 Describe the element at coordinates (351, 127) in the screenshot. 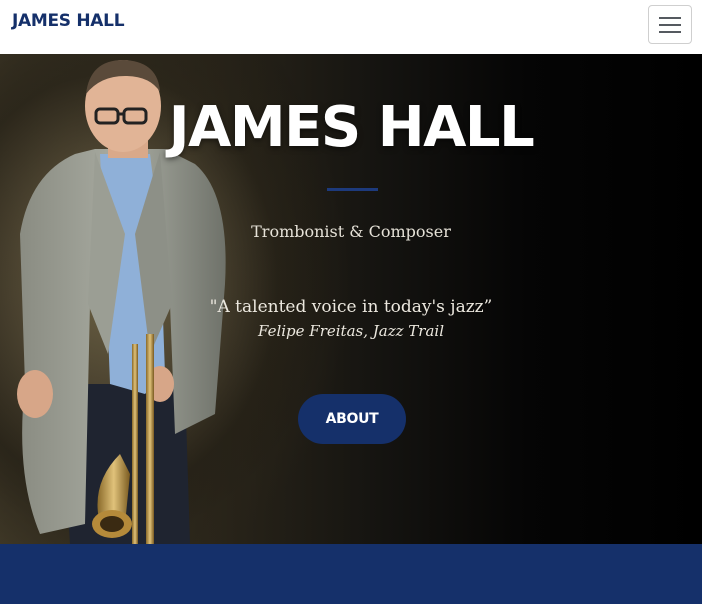

I see `hero-title: JAMES HALL` at that location.